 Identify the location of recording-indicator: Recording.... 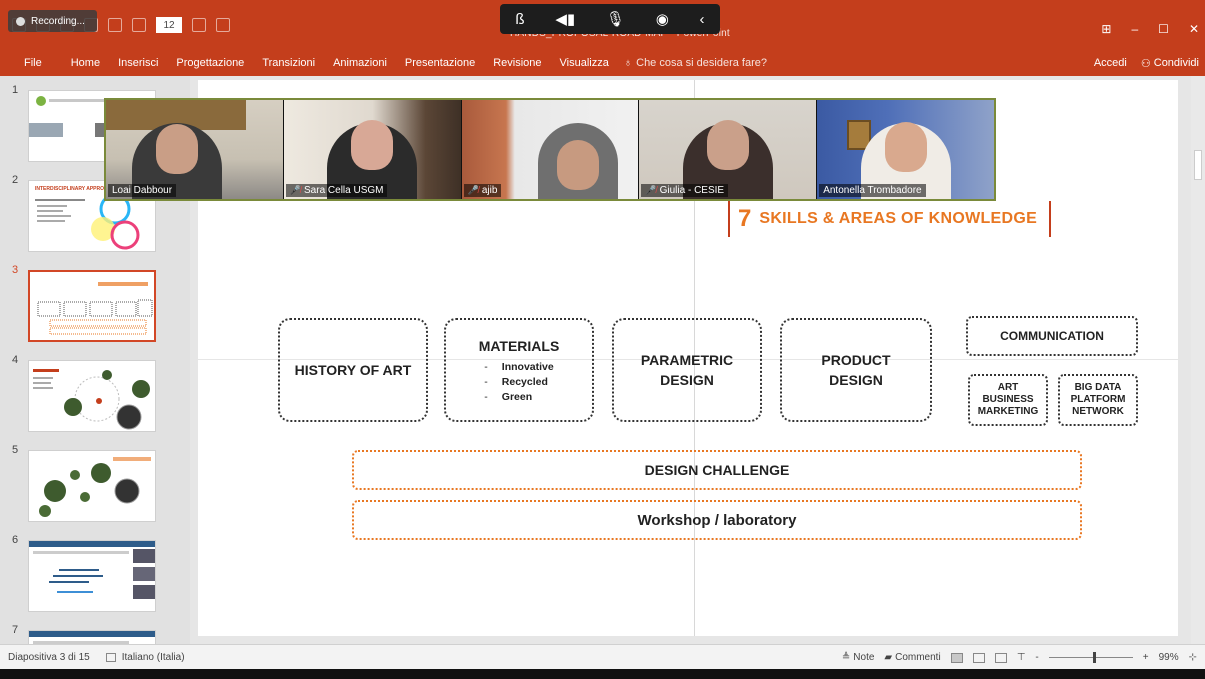
(52, 21).